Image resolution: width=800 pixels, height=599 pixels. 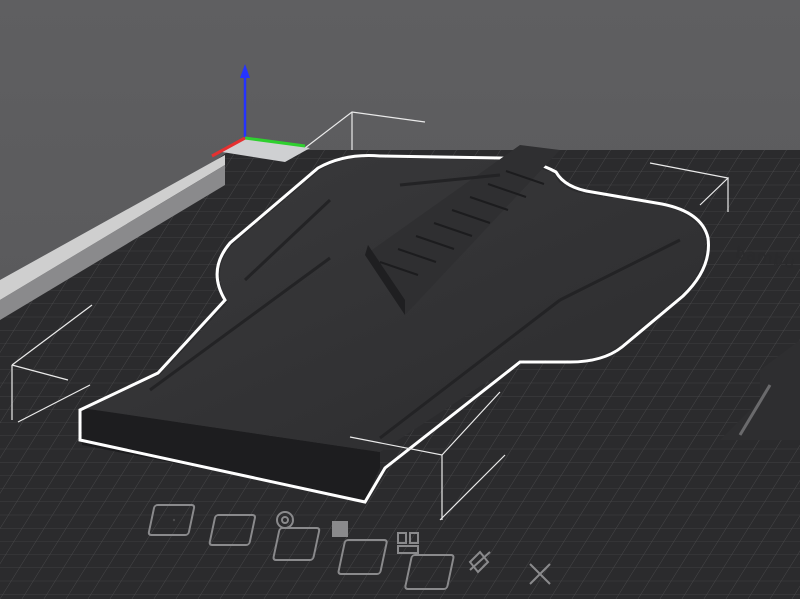 I want to click on axis-gizmo, so click(x=260, y=113).